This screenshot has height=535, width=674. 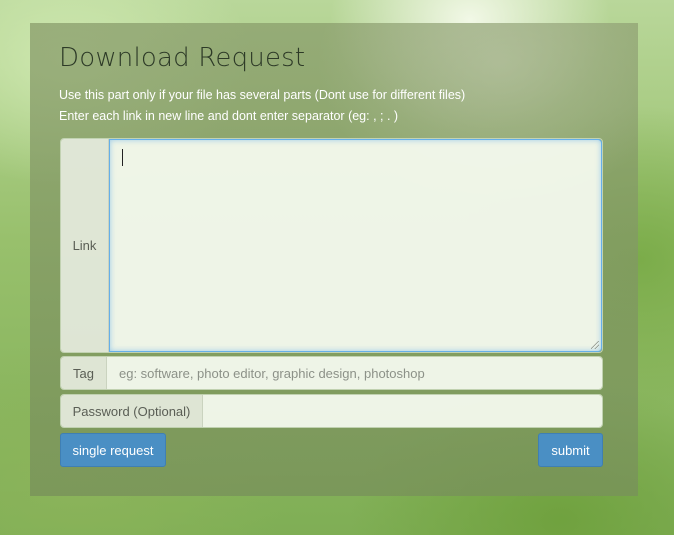 I want to click on password-input-group: Password (Optional), so click(x=331, y=411).